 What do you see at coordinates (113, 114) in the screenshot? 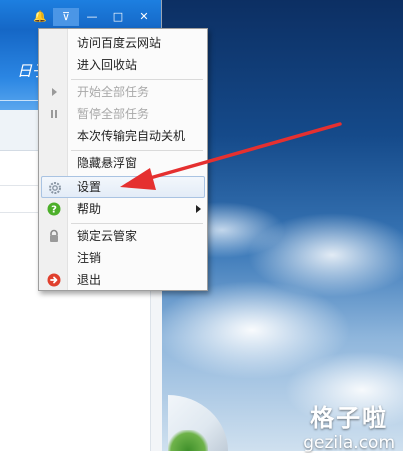
I see `menu-item-label: 暂停全部任务` at bounding box center [113, 114].